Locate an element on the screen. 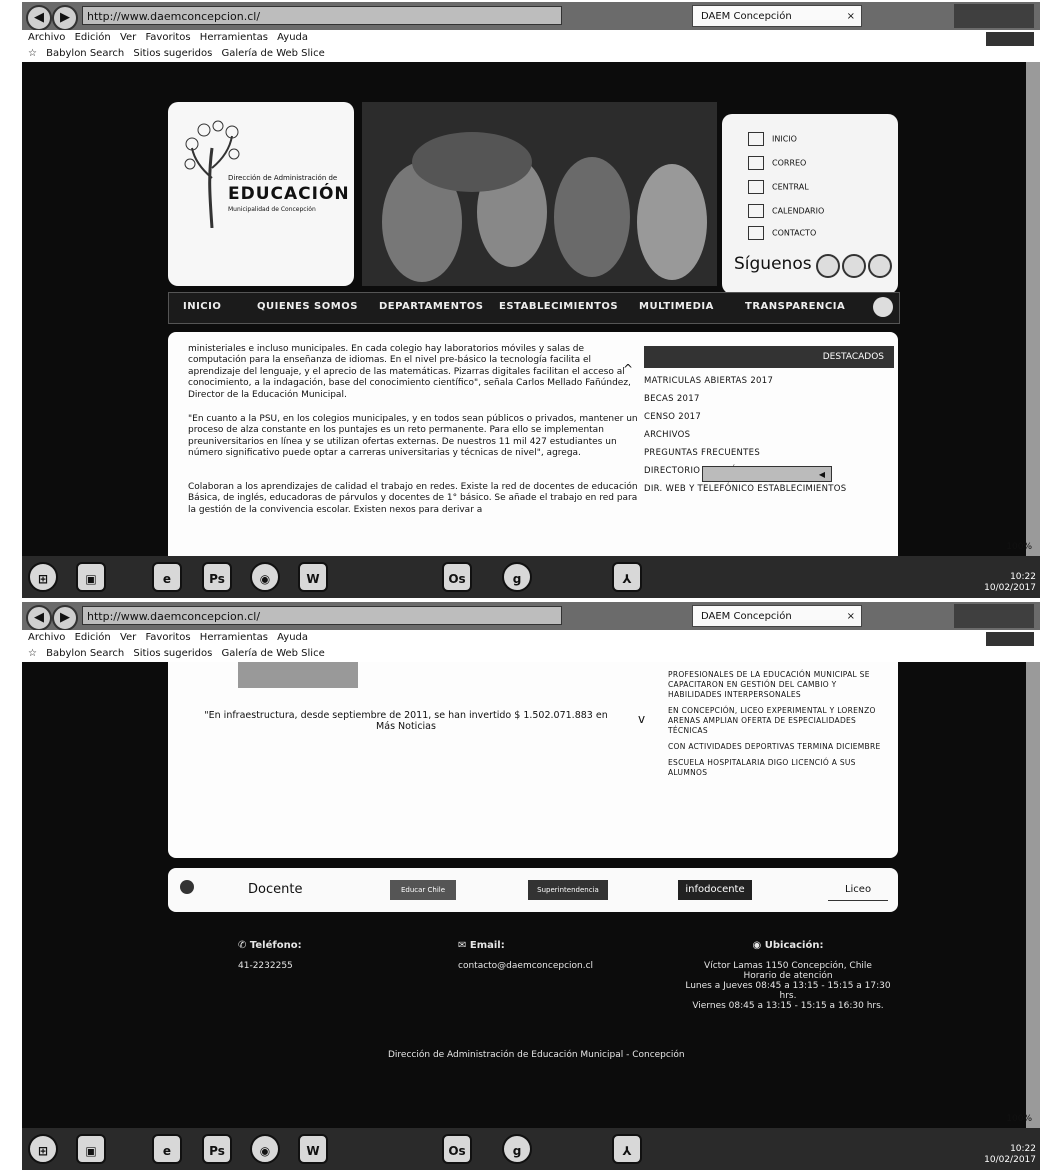 This screenshot has height=1172, width=1063. partner-liceo: Liceo is located at coordinates (858, 890).